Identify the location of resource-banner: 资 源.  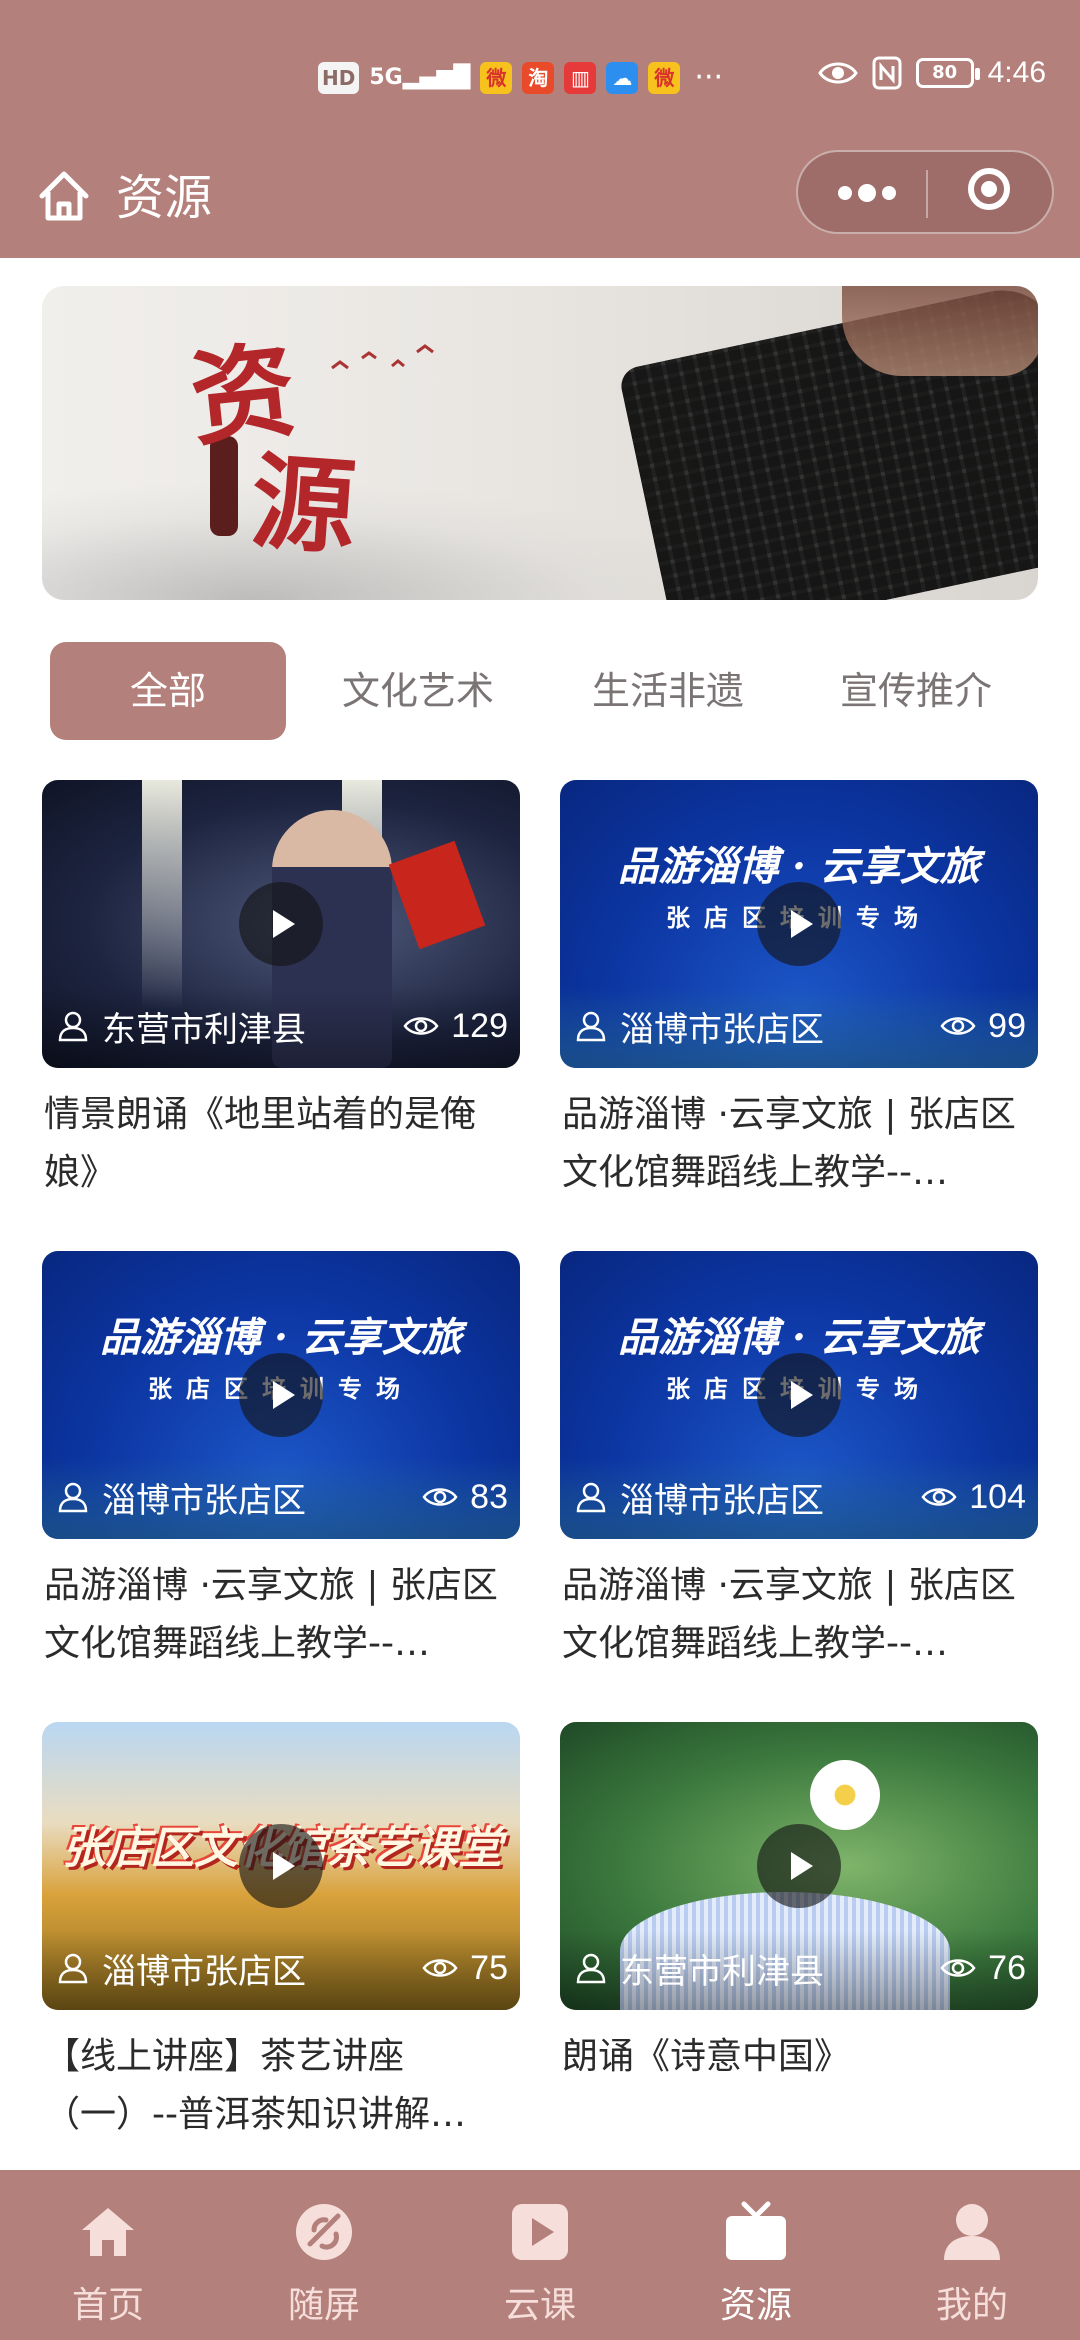
(540, 443).